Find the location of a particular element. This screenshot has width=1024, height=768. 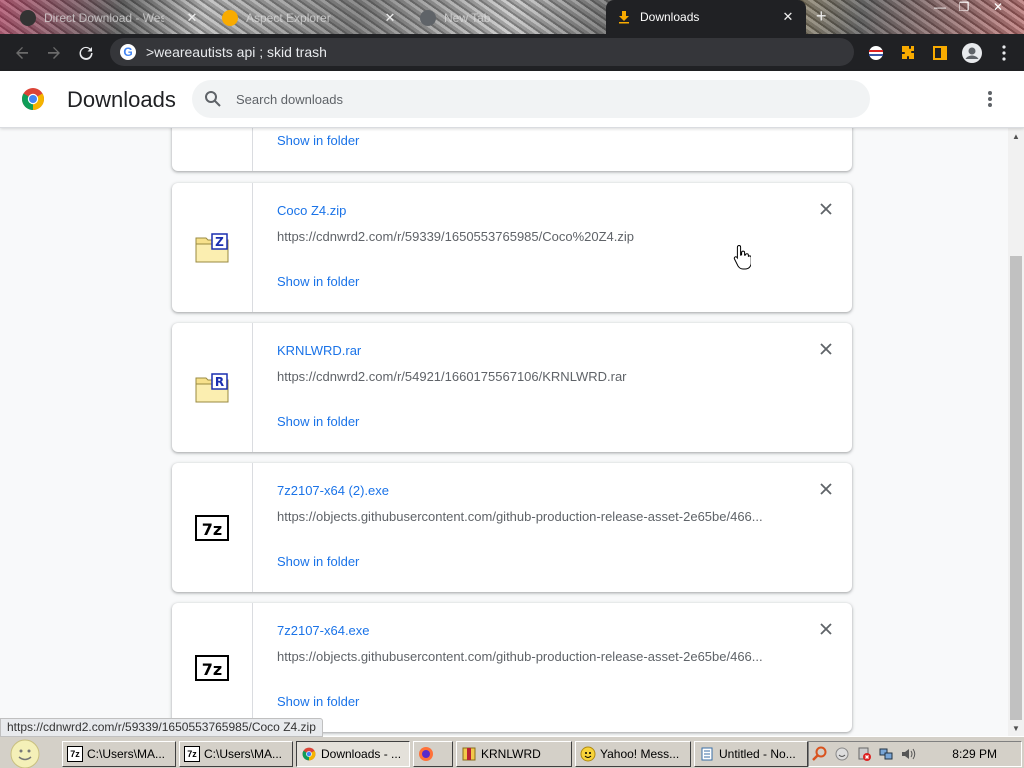

restore-icon: ❐ is located at coordinates (964, 9).